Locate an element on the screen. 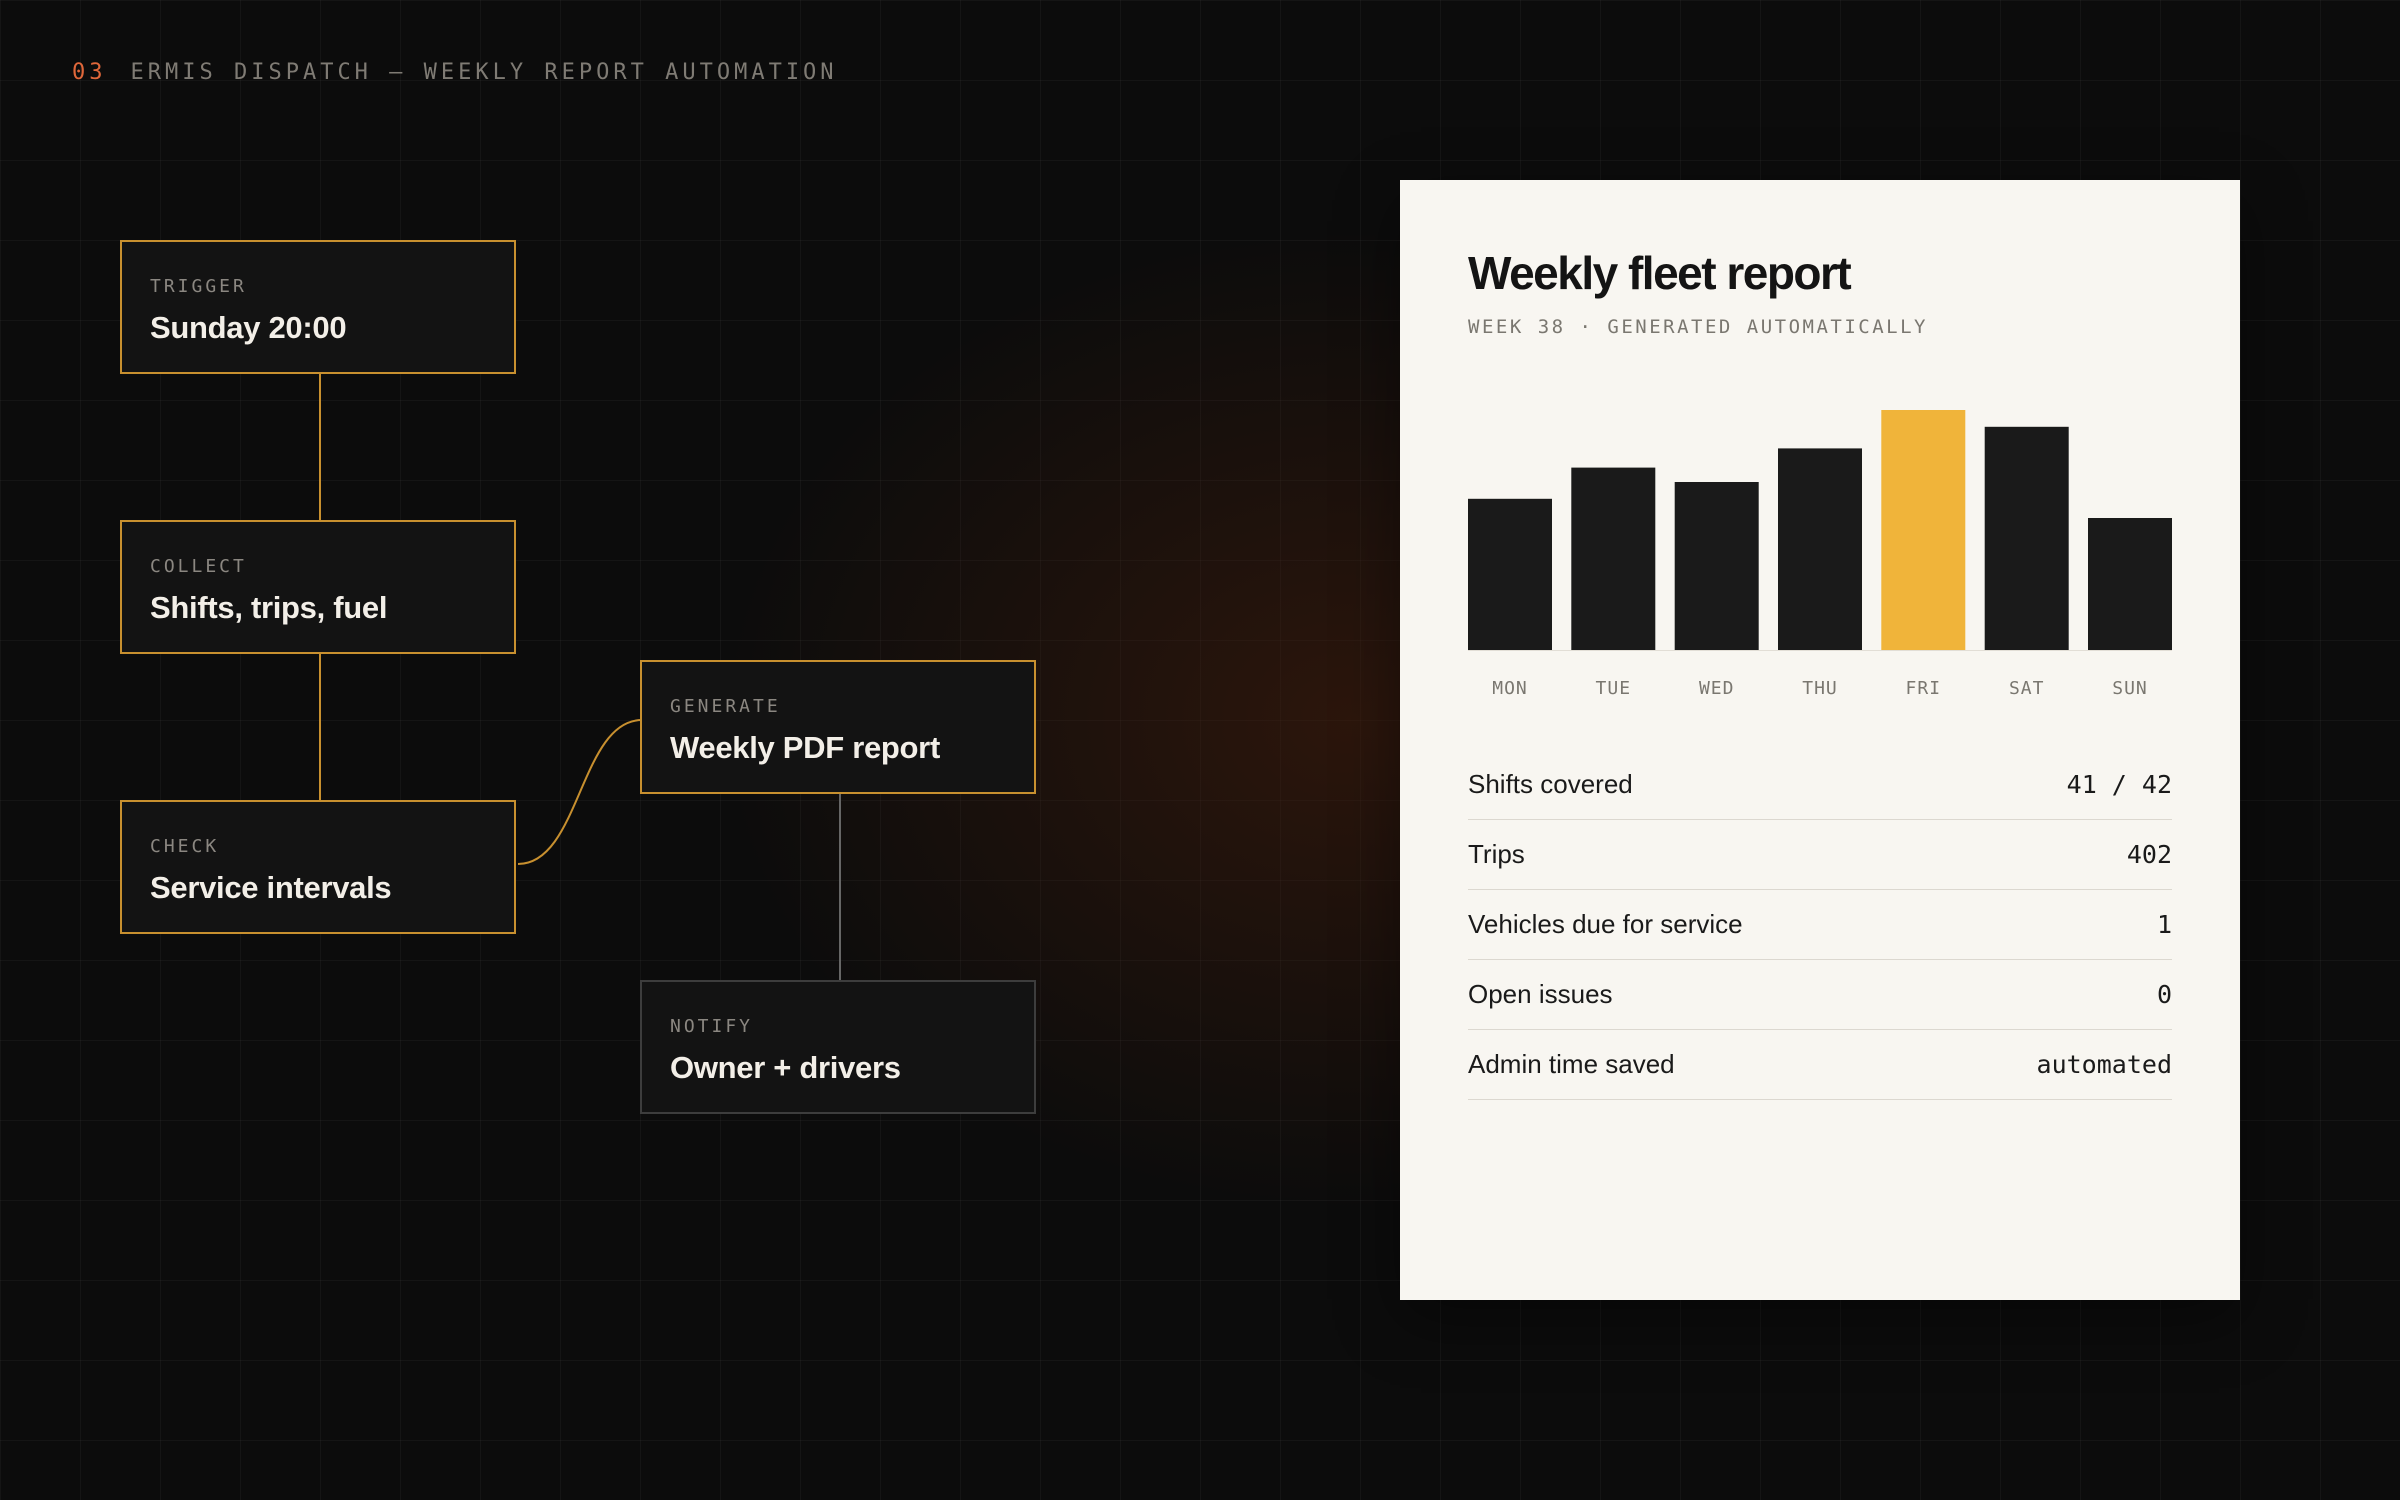 This screenshot has width=2400, height=1500. report-title: Weekly fleet report is located at coordinates (1660, 273).